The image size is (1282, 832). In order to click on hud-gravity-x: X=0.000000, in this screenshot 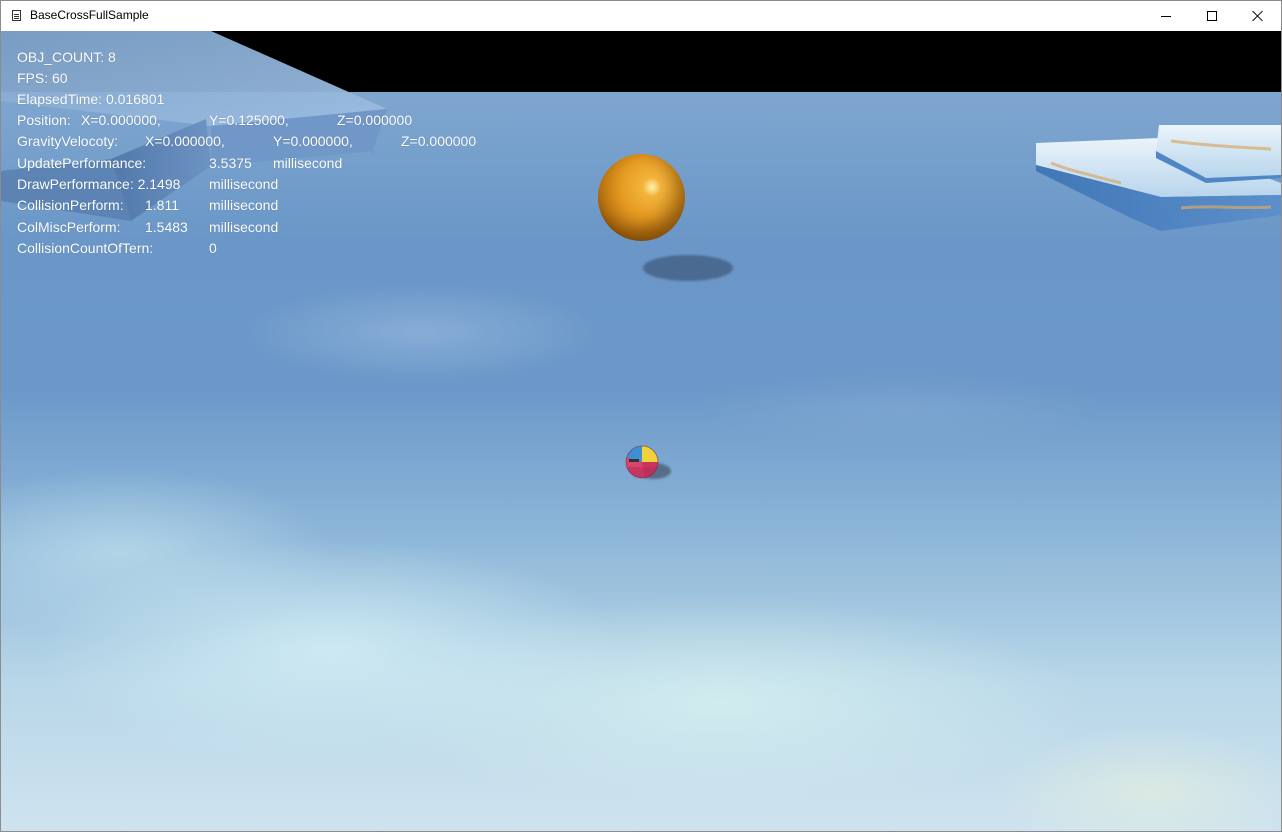, I will do `click(185, 141)`.